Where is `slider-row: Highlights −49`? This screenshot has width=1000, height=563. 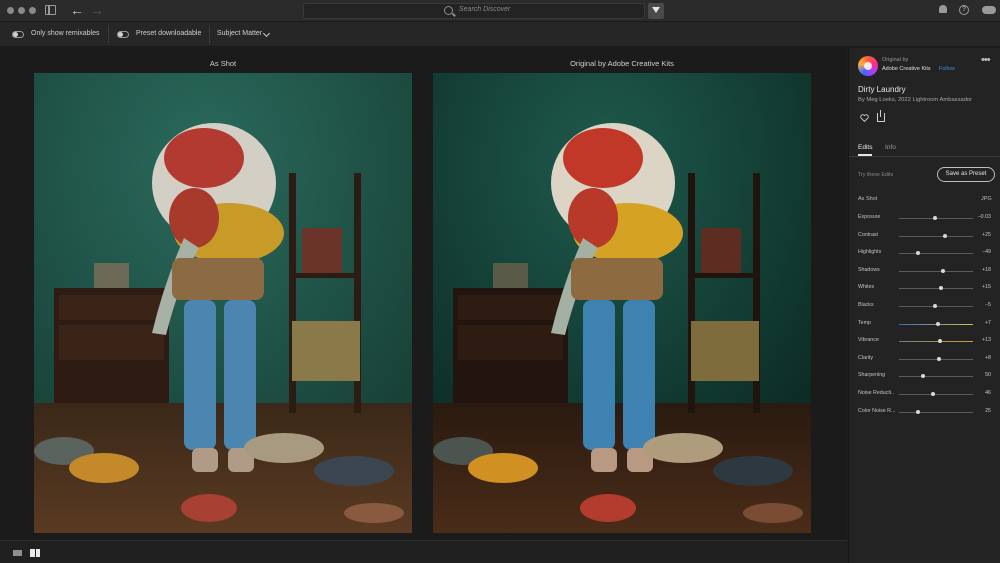 slider-row: Highlights −49 is located at coordinates (924, 254).